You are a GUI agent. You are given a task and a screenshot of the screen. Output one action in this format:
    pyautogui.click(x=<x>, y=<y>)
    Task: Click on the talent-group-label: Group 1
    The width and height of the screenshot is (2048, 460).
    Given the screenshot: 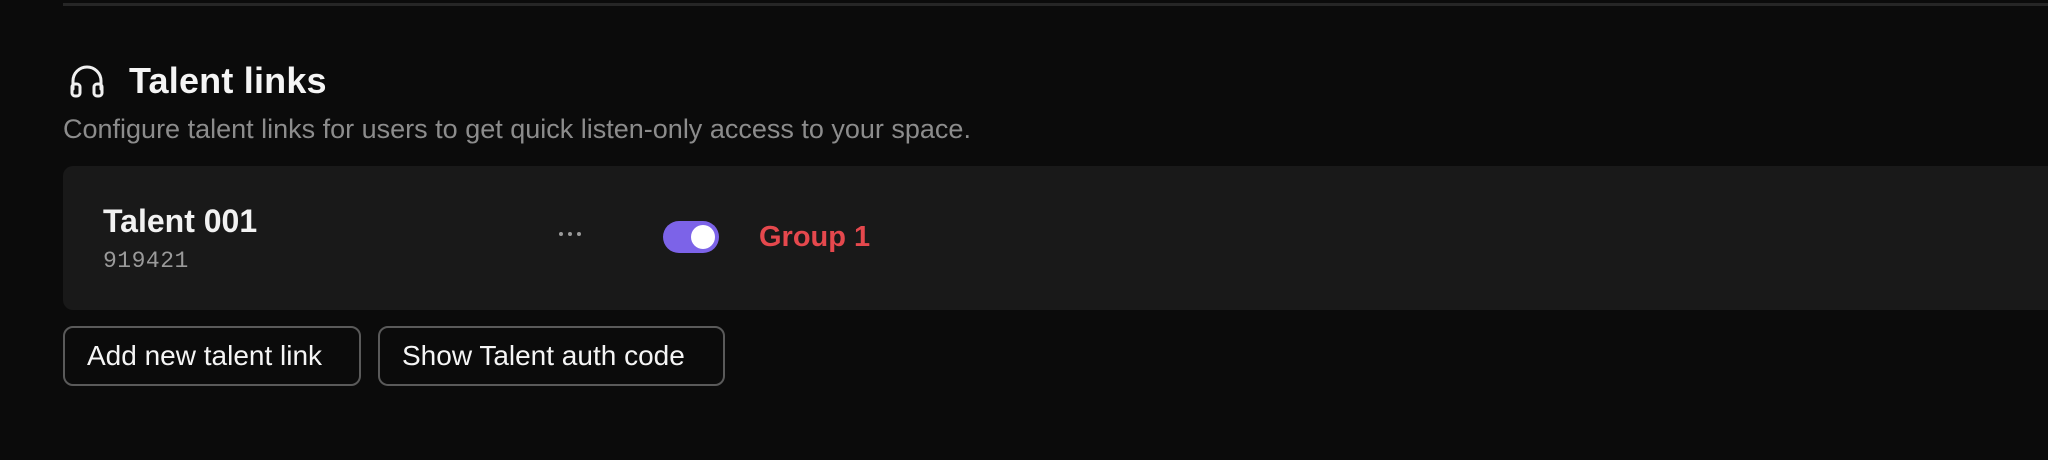 What is the action you would take?
    pyautogui.click(x=815, y=237)
    